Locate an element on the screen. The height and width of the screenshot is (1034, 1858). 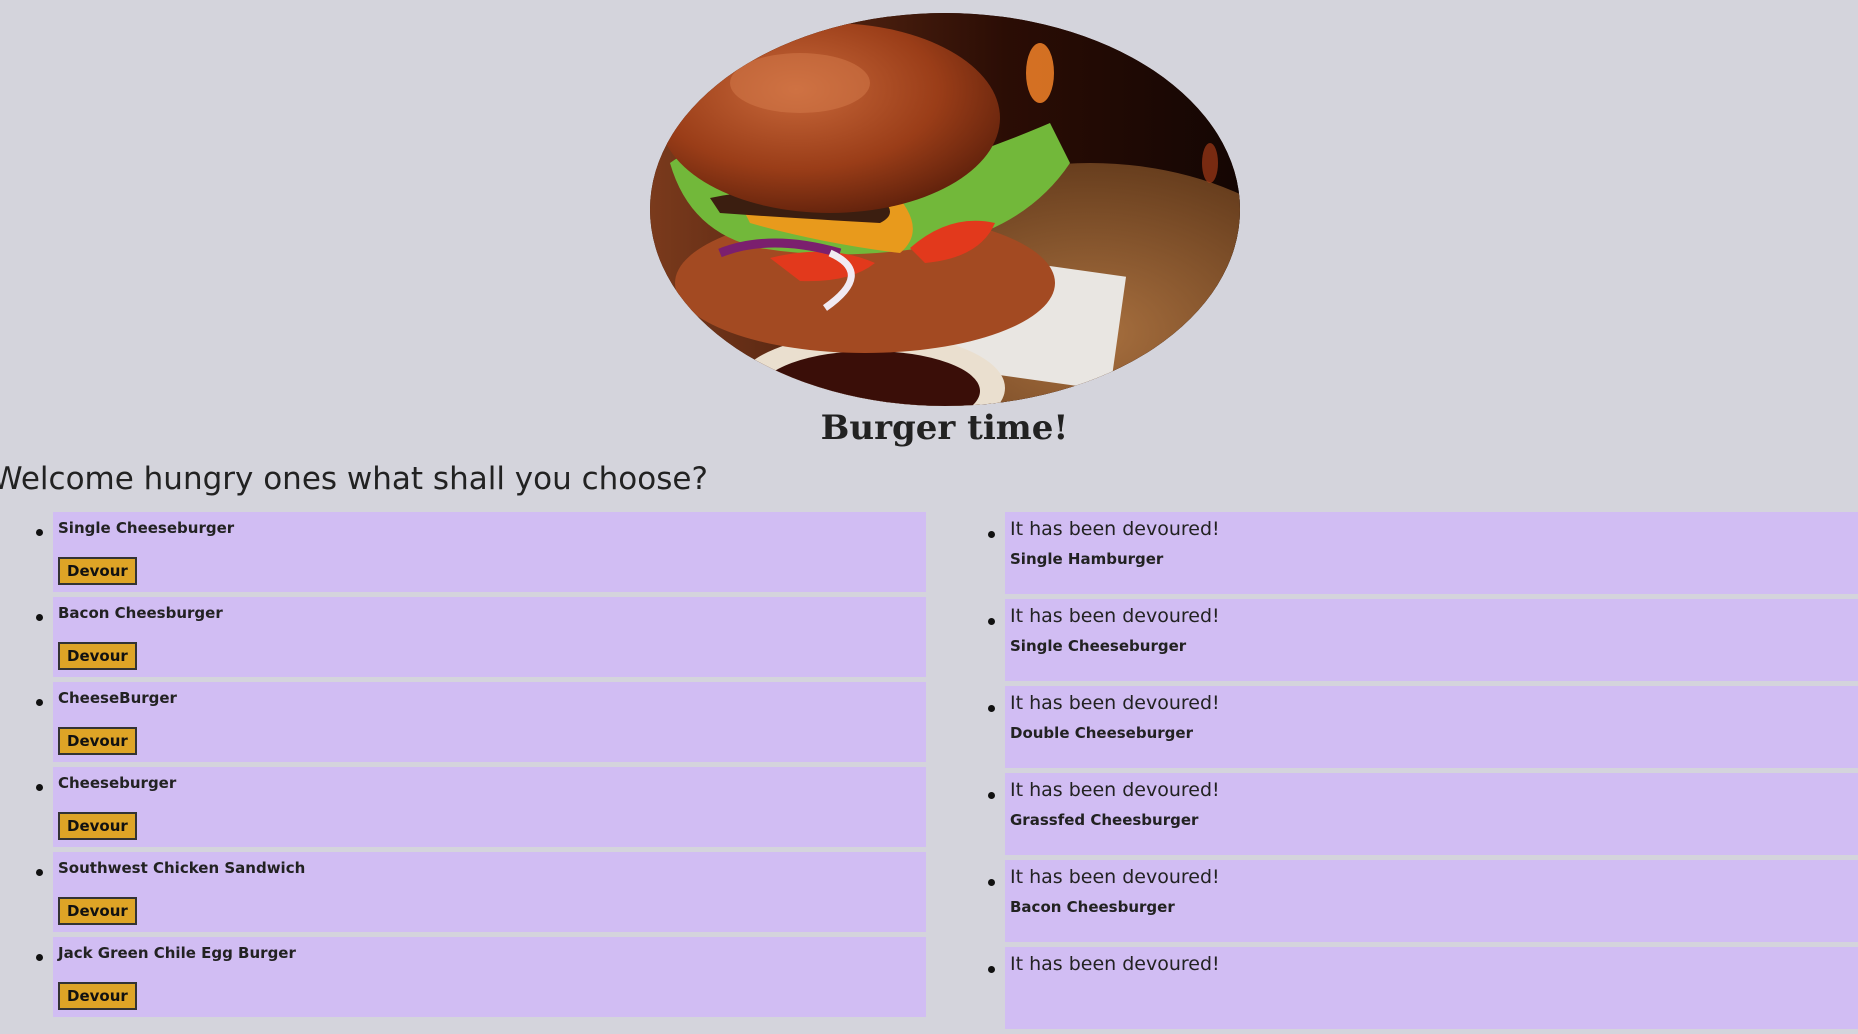
burger-card: Jack Green Chile Egg Burger Devour is located at coordinates (481, 977).